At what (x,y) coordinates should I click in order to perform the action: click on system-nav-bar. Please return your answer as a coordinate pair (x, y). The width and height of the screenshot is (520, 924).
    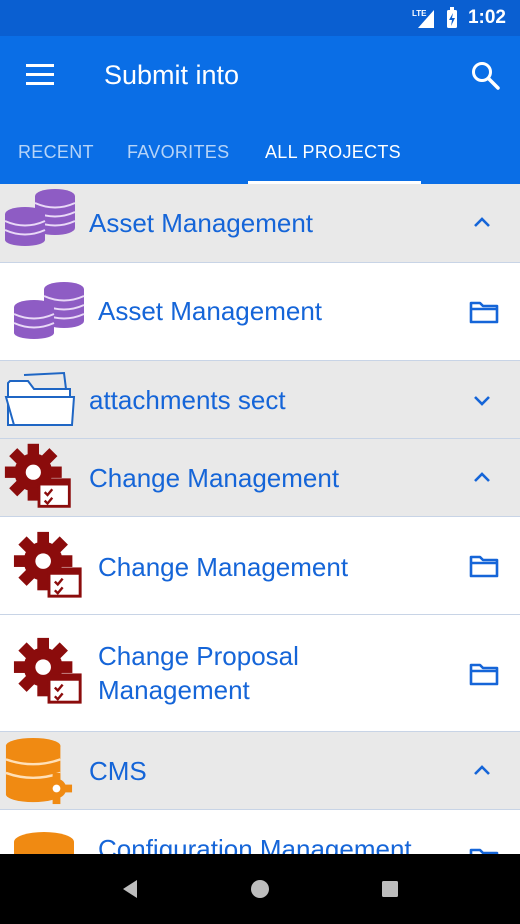
    Looking at the image, I should click on (260, 889).